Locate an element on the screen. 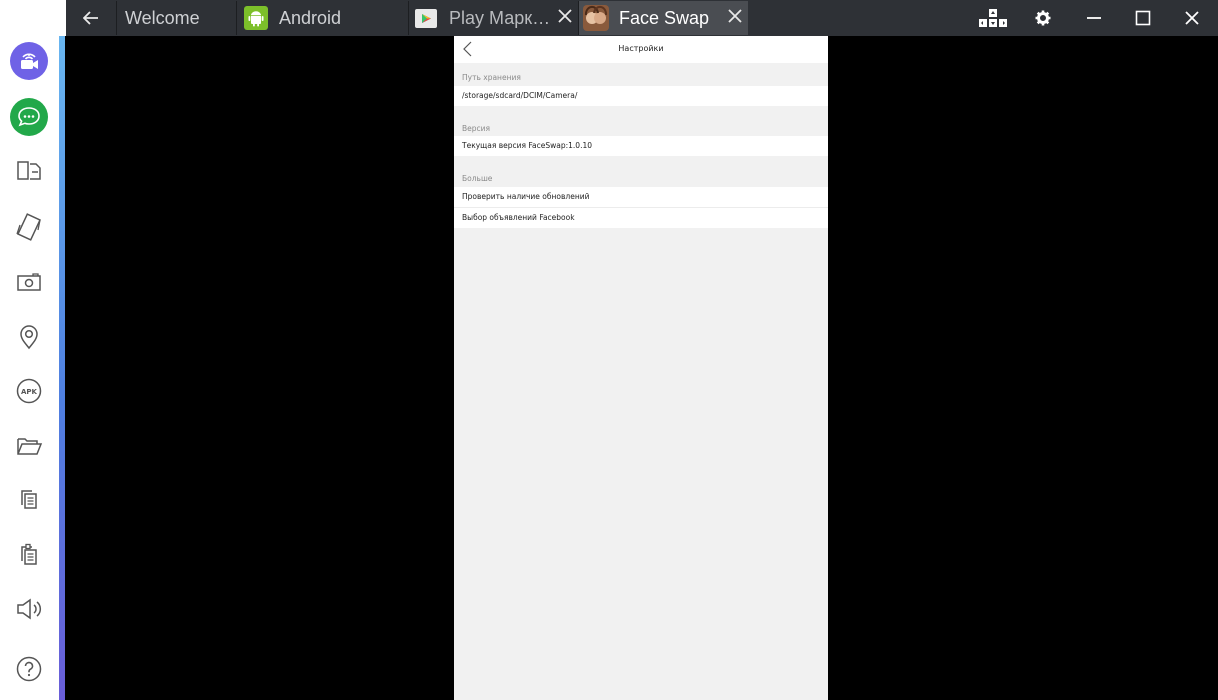 This screenshot has width=1218, height=700. sidebar: APK is located at coordinates (29, 368).